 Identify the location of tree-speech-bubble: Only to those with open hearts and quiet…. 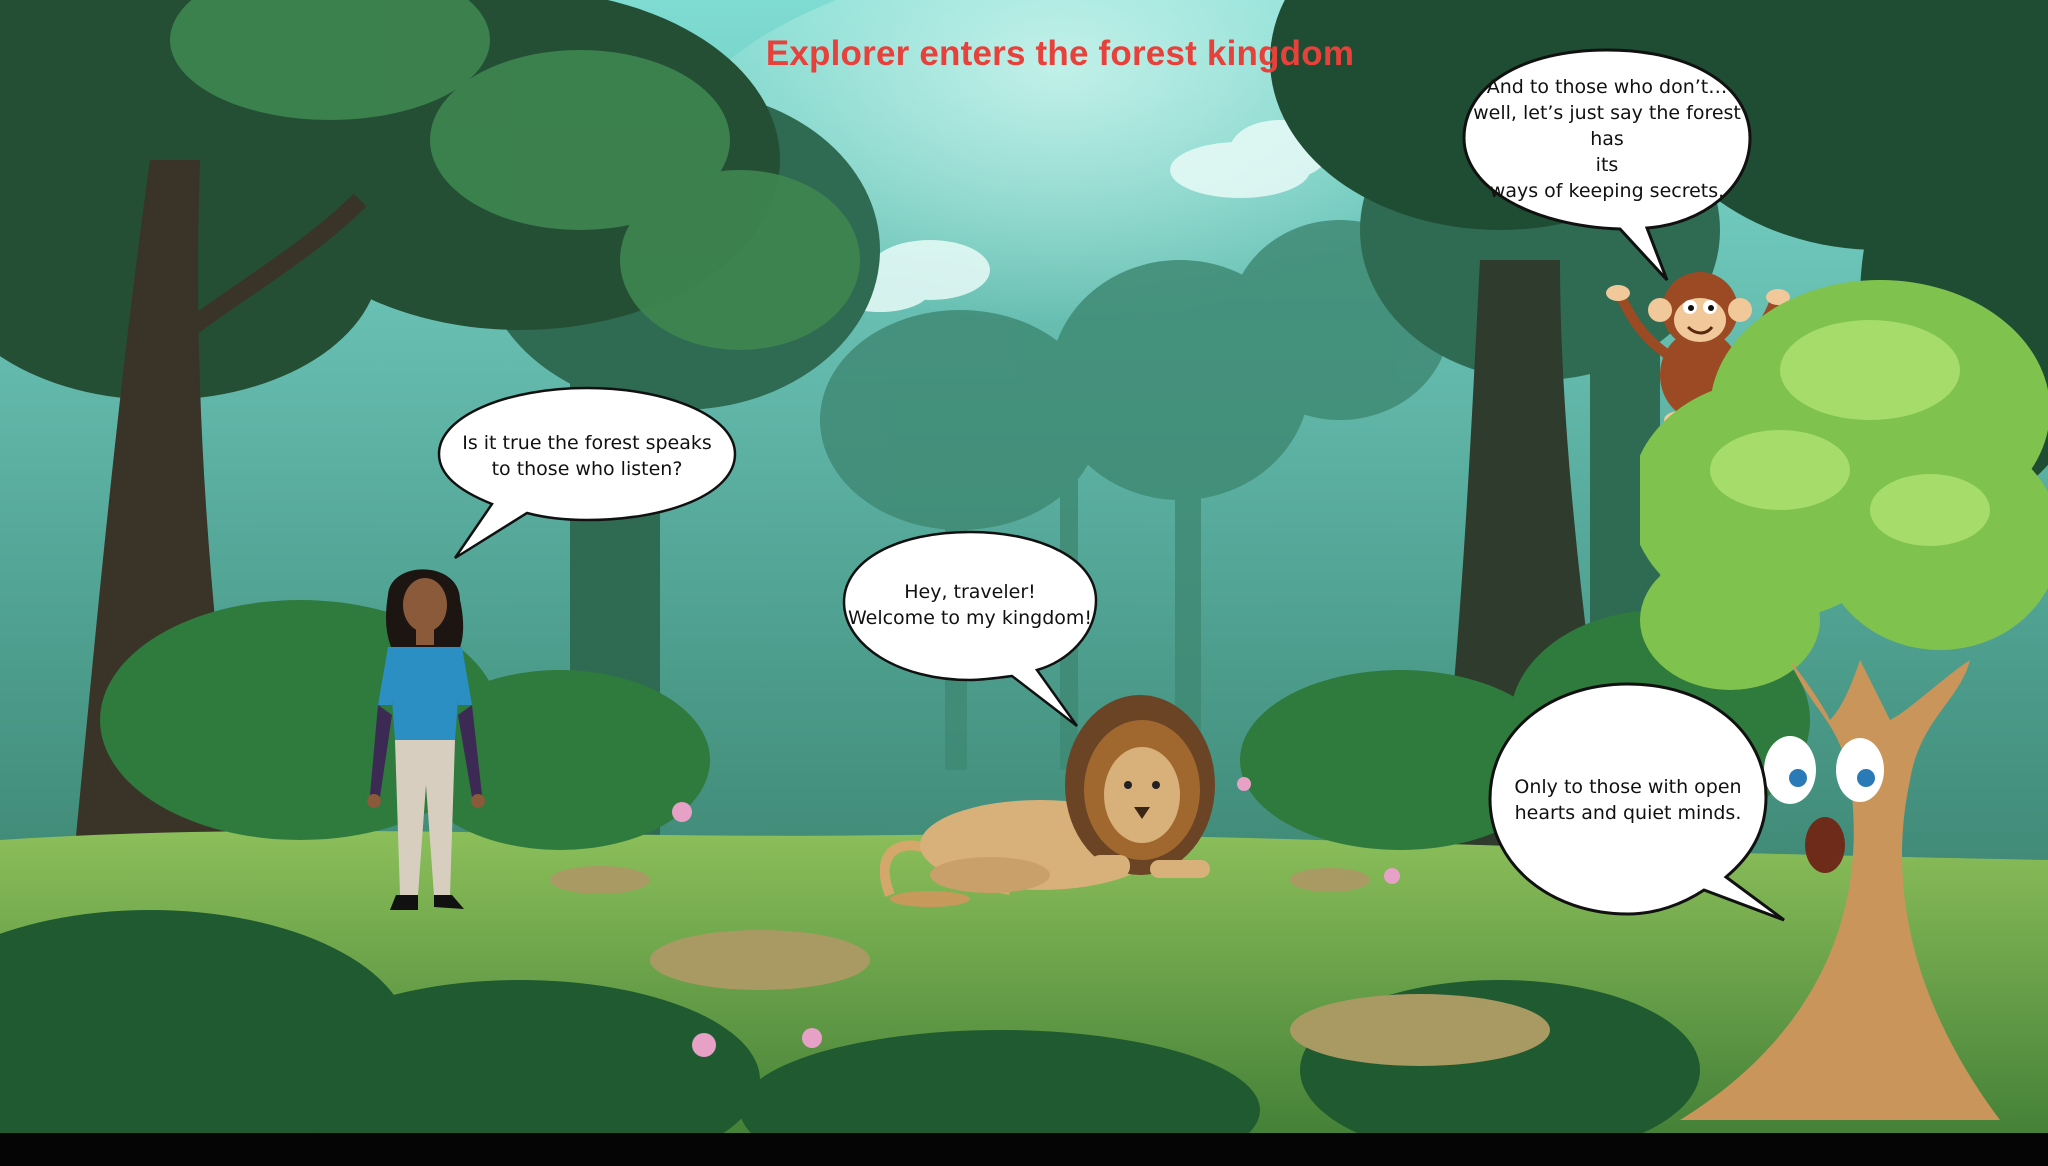
(1636, 802).